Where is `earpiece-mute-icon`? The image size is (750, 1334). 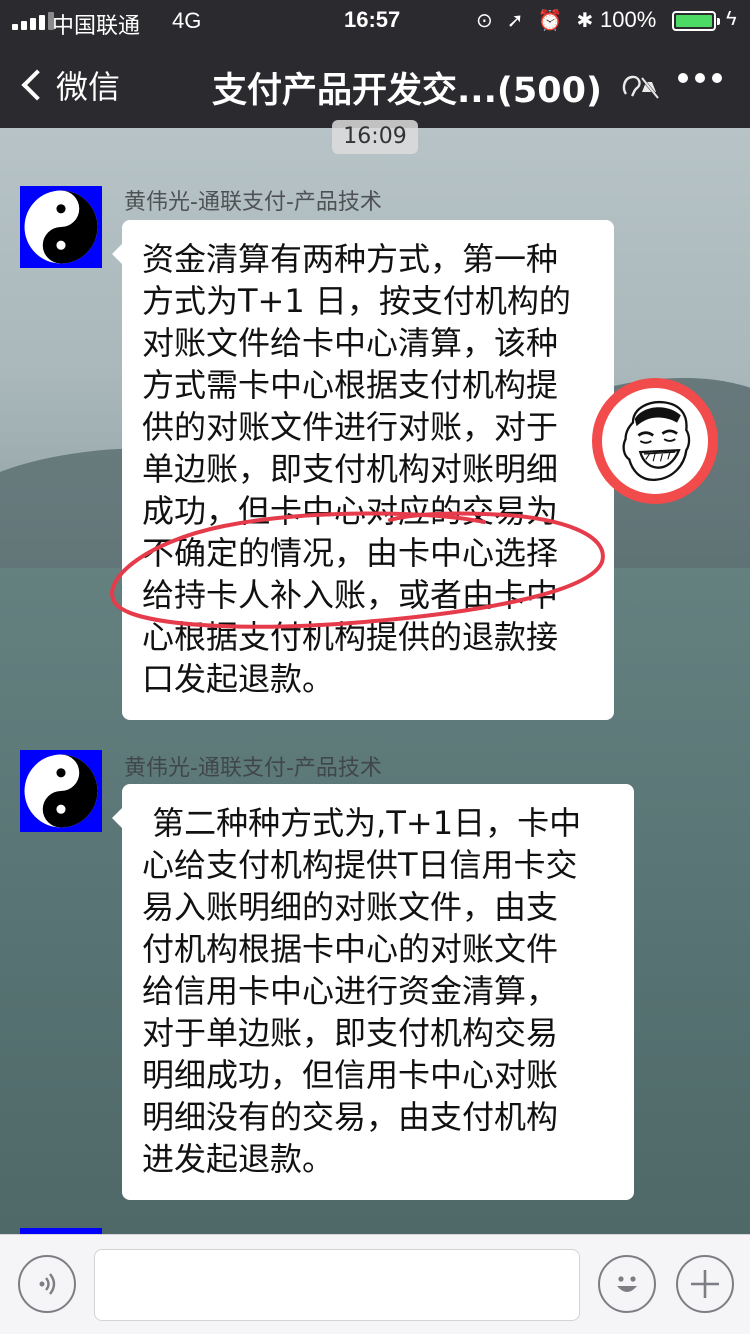
earpiece-mute-icon is located at coordinates (640, 90).